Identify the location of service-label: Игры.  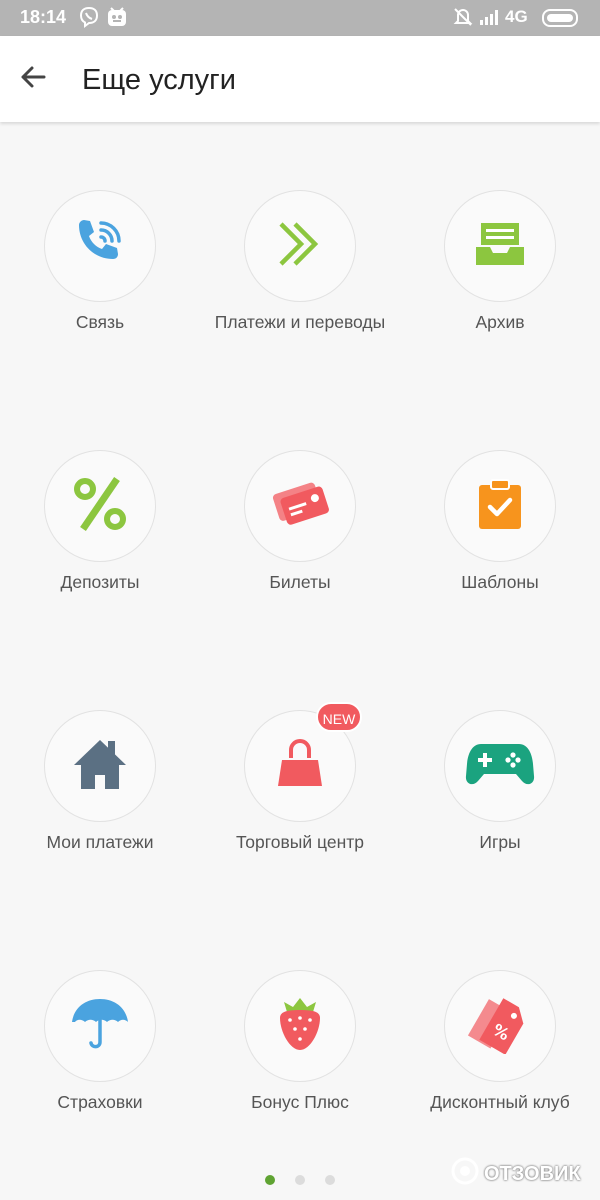
(500, 842).